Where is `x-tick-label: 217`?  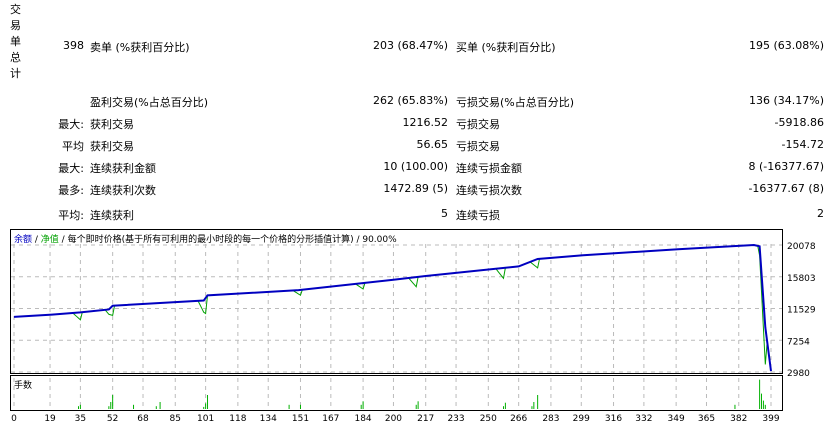 x-tick-label: 217 is located at coordinates (425, 419).